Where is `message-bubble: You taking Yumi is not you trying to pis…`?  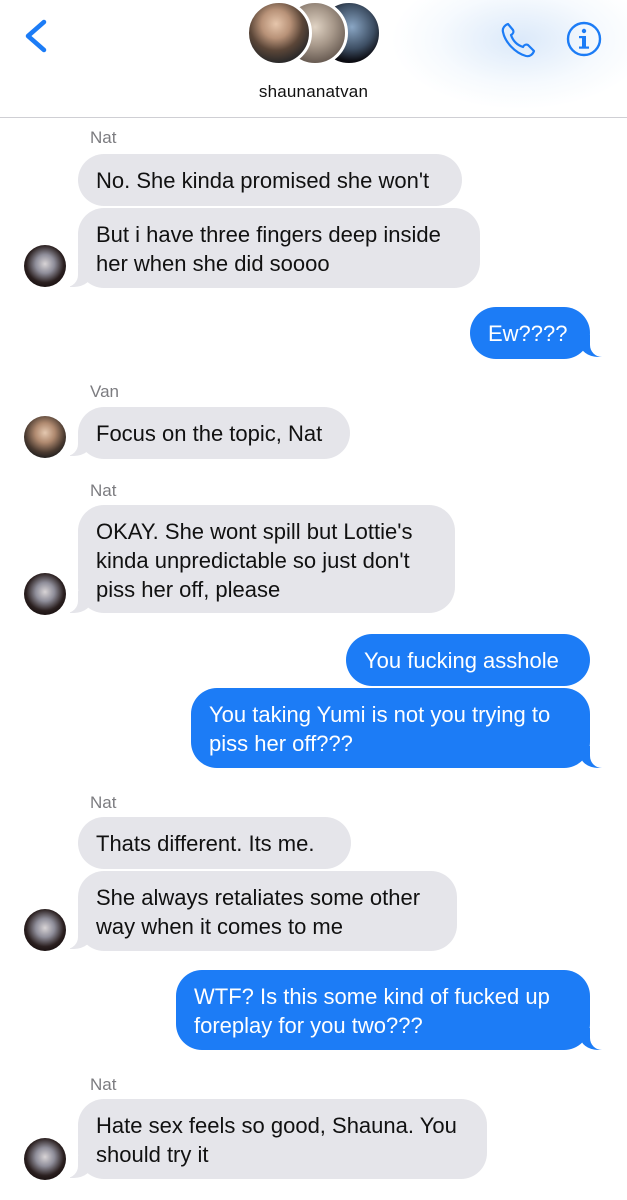 message-bubble: You taking Yumi is not you trying to pis… is located at coordinates (390, 728).